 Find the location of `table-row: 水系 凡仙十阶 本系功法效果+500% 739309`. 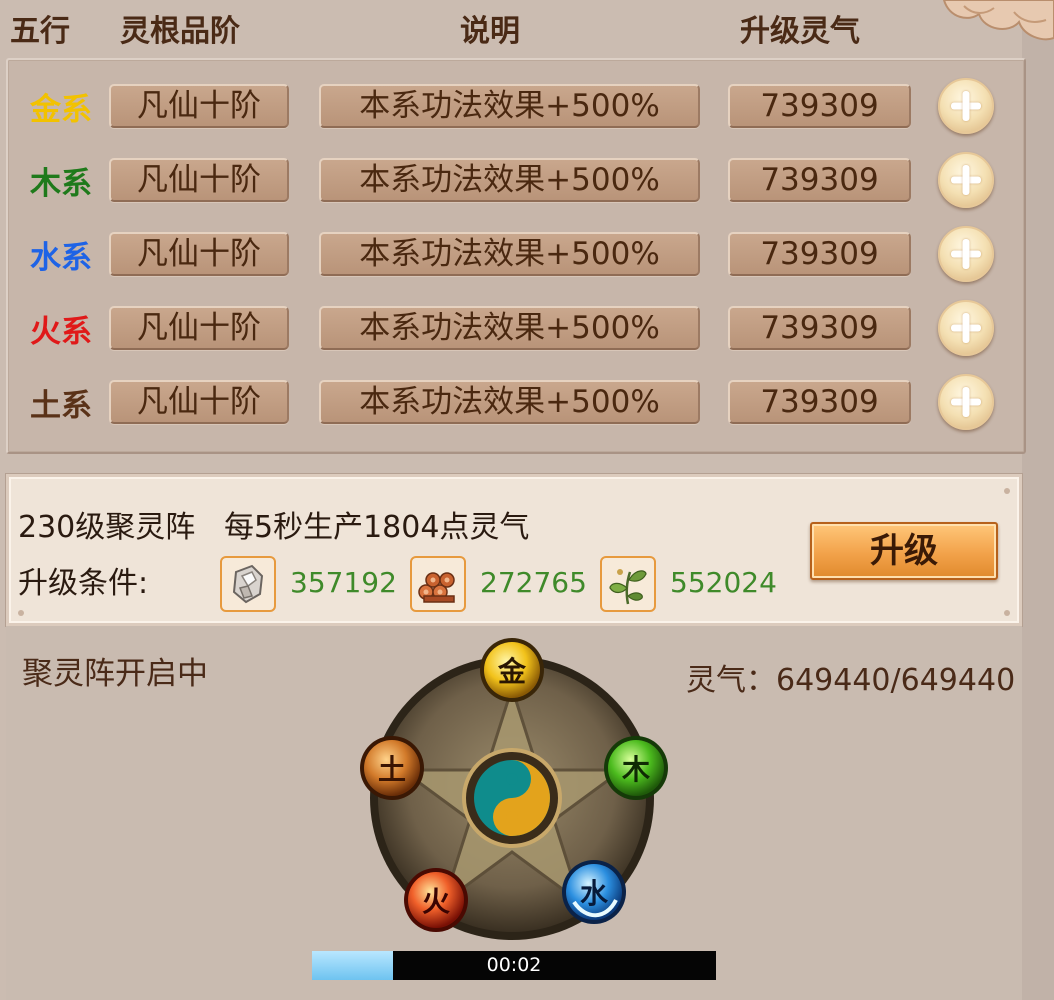

table-row: 水系 凡仙十阶 本系功法效果+500% 739309 is located at coordinates (516, 245).